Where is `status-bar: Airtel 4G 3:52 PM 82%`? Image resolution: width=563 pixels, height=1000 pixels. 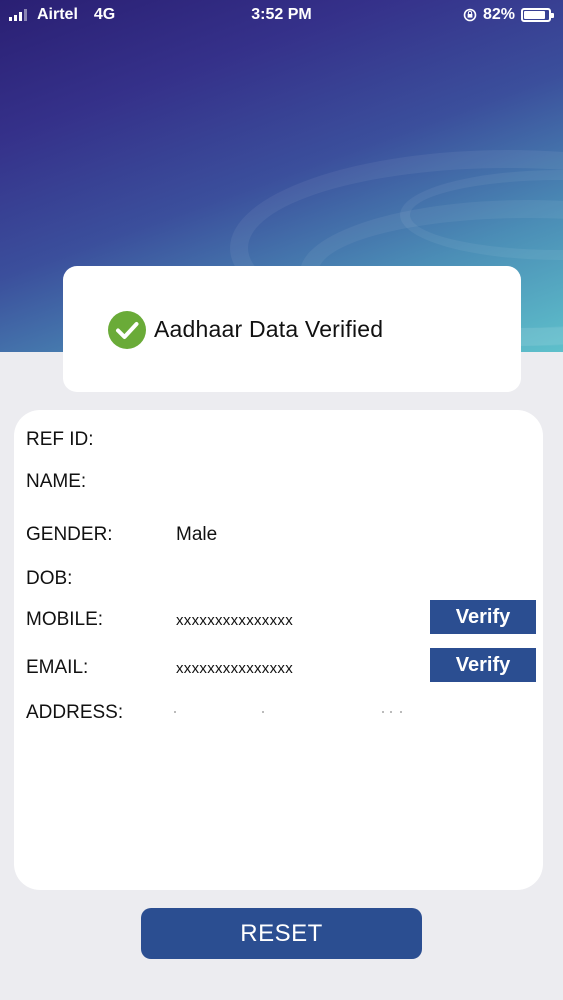
status-bar: Airtel 4G 3:52 PM 82% is located at coordinates (281, 16).